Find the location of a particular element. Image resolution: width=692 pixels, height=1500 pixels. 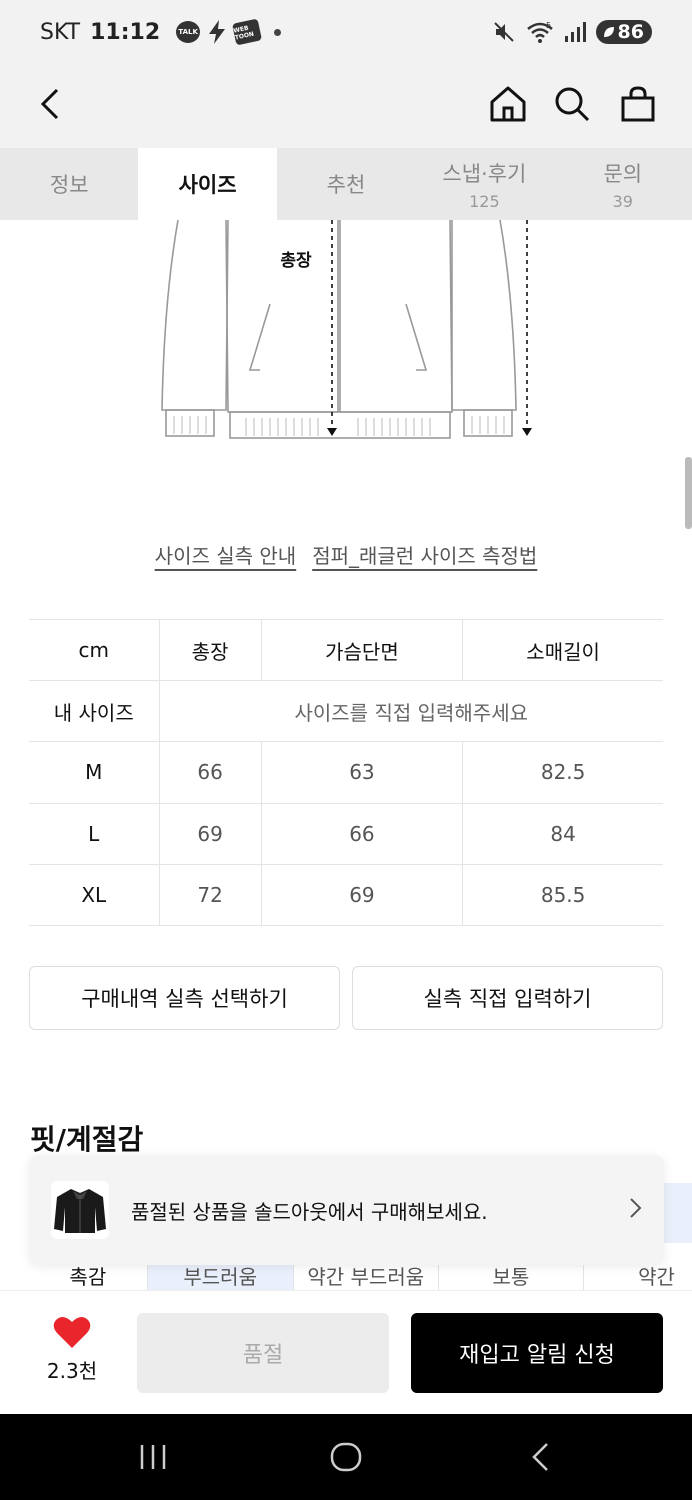

size-guide-links: 사이즈 실측 안내 점퍼_래글런 사이즈 측정법 is located at coordinates (346, 554).